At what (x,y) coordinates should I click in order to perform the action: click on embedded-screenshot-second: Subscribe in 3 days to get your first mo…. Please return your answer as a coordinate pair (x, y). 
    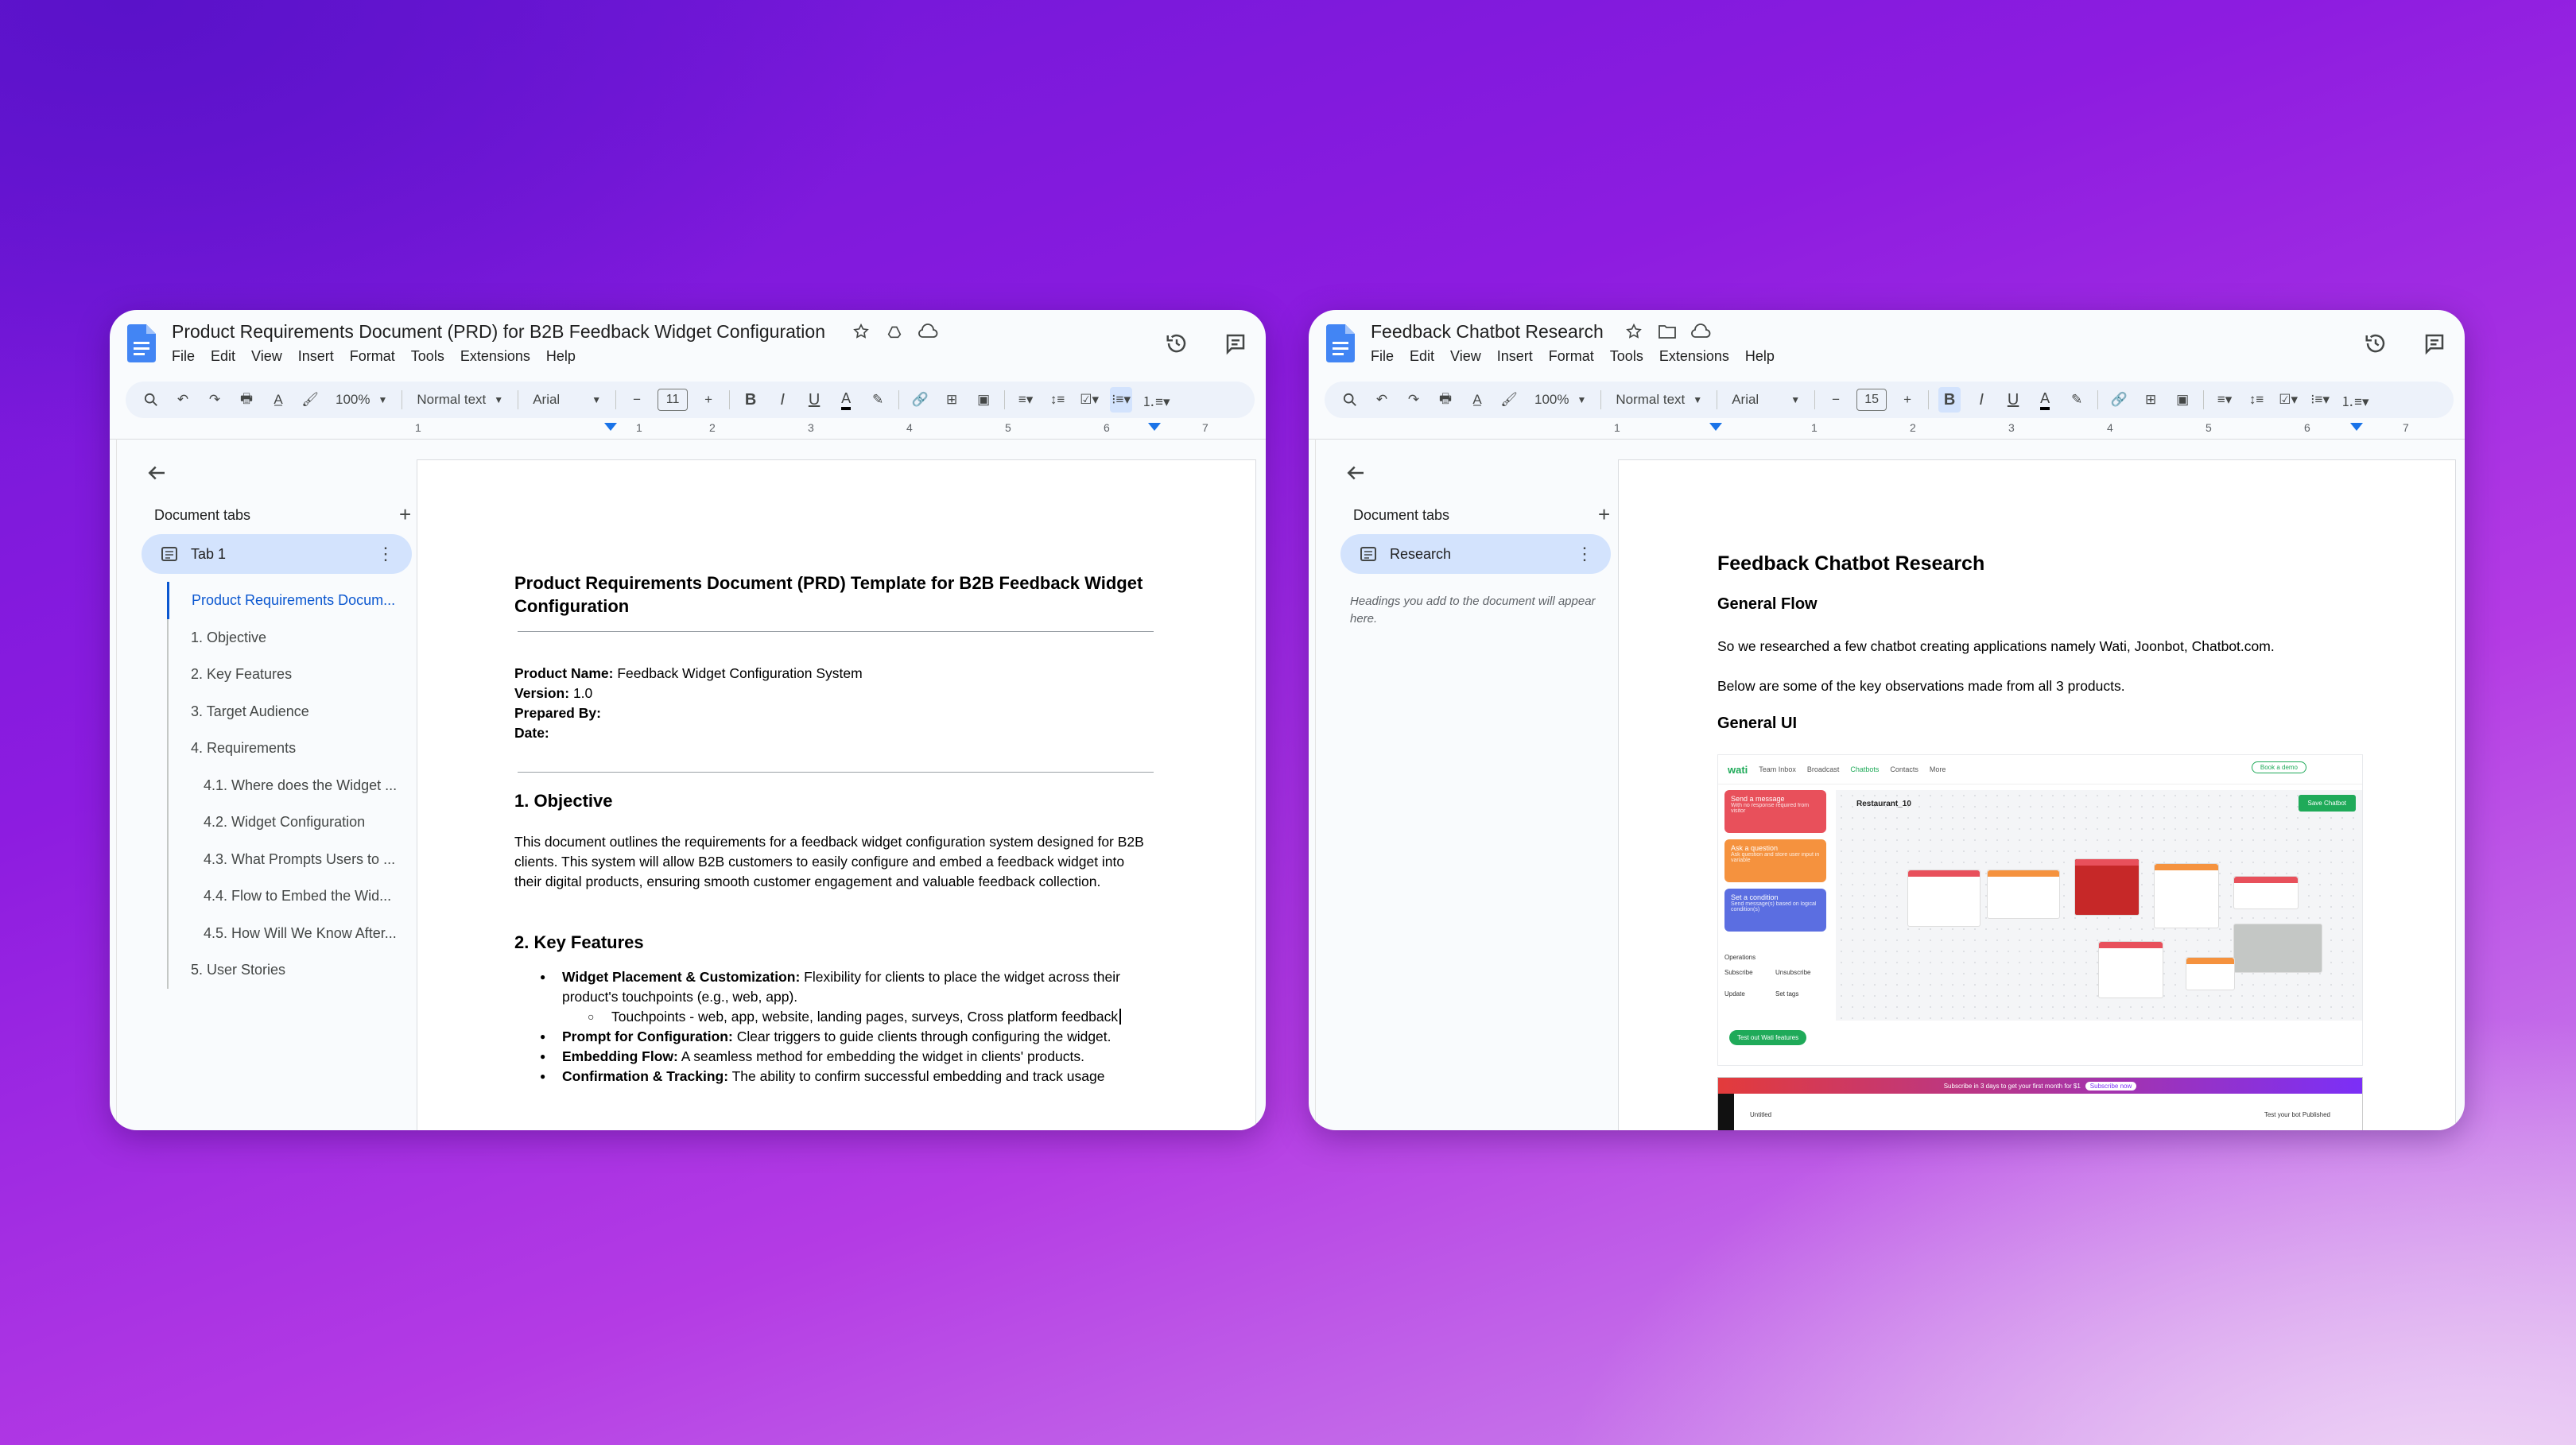
    Looking at the image, I should click on (2040, 1103).